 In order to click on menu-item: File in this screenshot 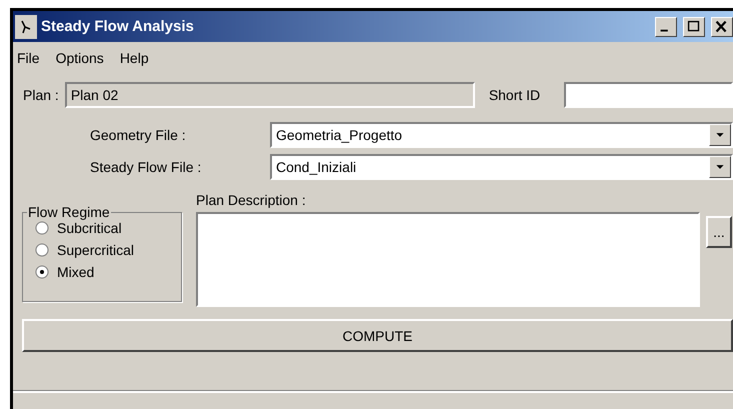, I will do `click(28, 60)`.